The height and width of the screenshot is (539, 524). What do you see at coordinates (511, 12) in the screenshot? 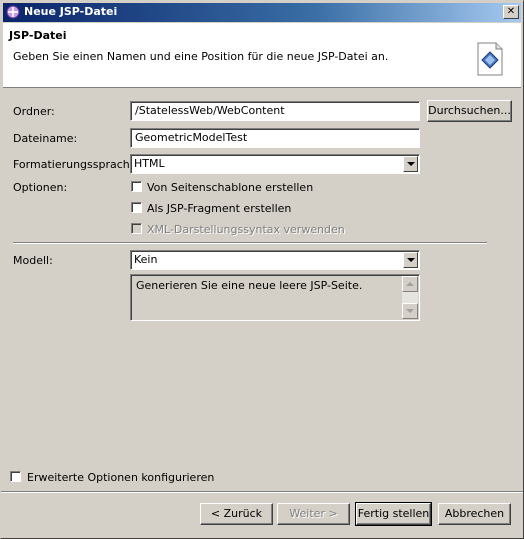
I see `close-button: ✕` at bounding box center [511, 12].